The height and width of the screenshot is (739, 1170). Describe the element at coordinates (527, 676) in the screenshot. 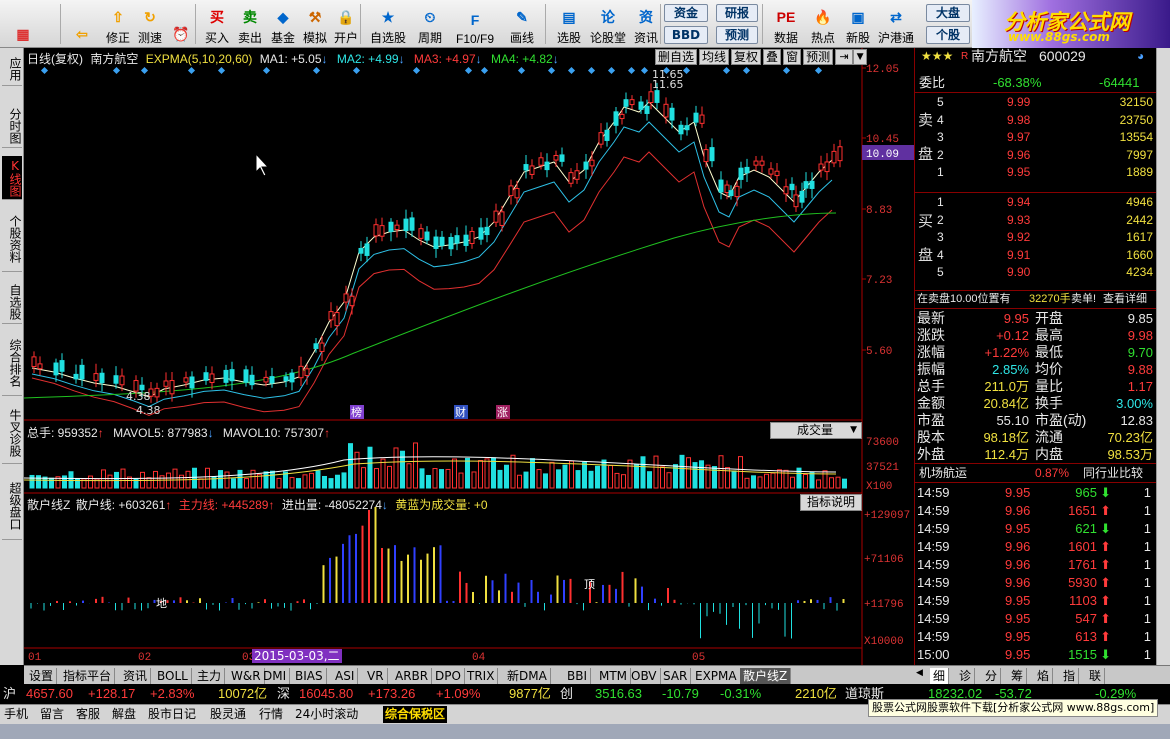

I see `indicator-tab-13: 新DMA` at that location.